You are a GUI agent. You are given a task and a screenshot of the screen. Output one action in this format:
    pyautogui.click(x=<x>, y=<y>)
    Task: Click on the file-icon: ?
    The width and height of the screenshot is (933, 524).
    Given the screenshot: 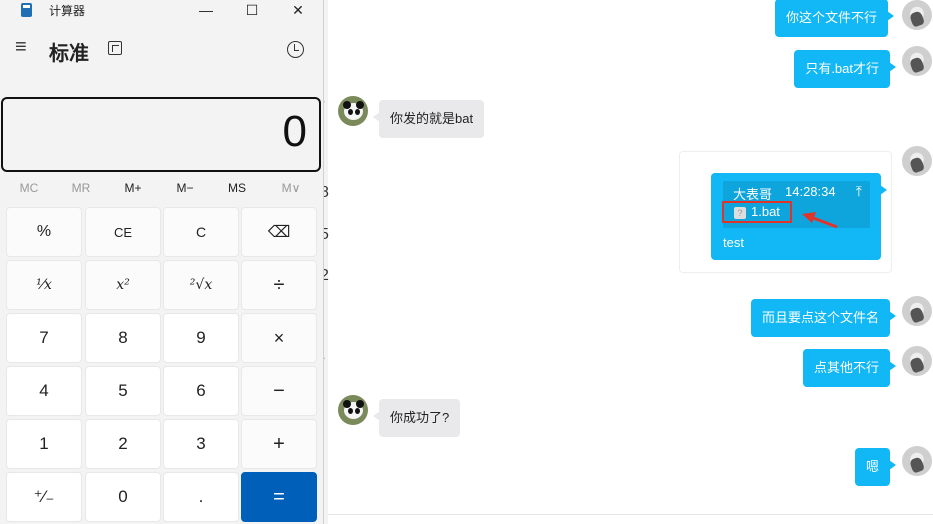 What is the action you would take?
    pyautogui.click(x=740, y=213)
    